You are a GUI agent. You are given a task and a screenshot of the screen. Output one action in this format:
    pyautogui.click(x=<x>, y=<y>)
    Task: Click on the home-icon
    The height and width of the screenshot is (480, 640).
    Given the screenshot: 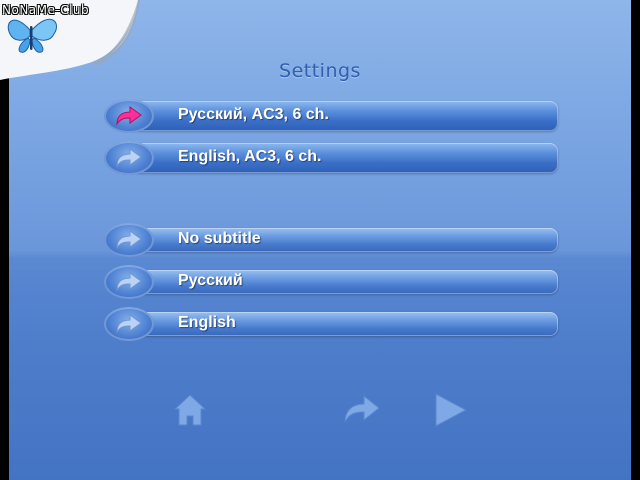 What is the action you would take?
    pyautogui.click(x=190, y=410)
    